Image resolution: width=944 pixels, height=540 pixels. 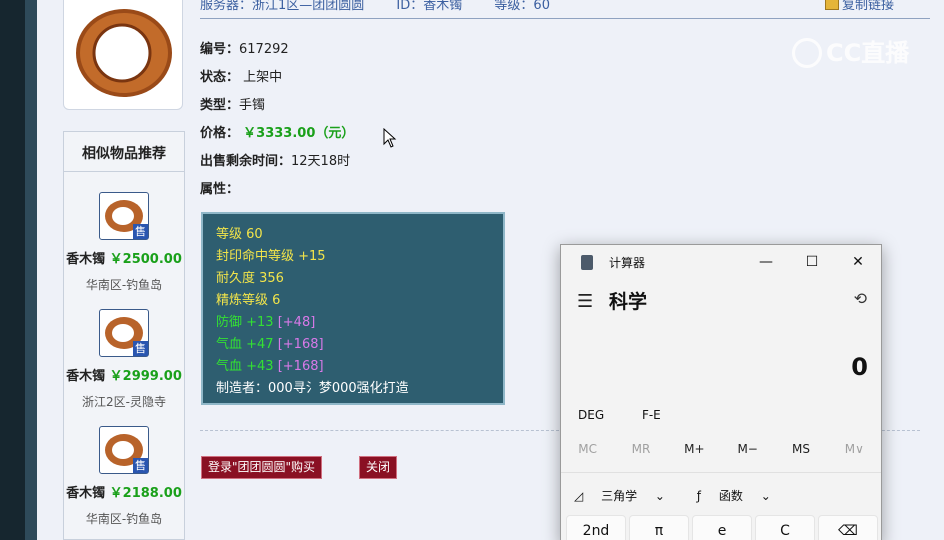 I want to click on close-window-button: ✕, so click(x=858, y=262).